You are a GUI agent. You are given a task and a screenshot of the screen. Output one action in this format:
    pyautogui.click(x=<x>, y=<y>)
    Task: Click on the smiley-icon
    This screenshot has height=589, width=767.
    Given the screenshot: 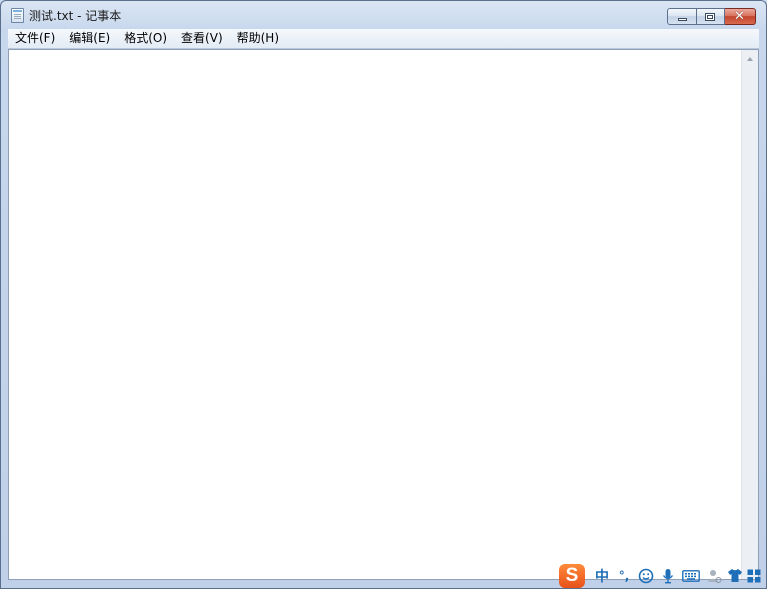 What is the action you would take?
    pyautogui.click(x=646, y=575)
    